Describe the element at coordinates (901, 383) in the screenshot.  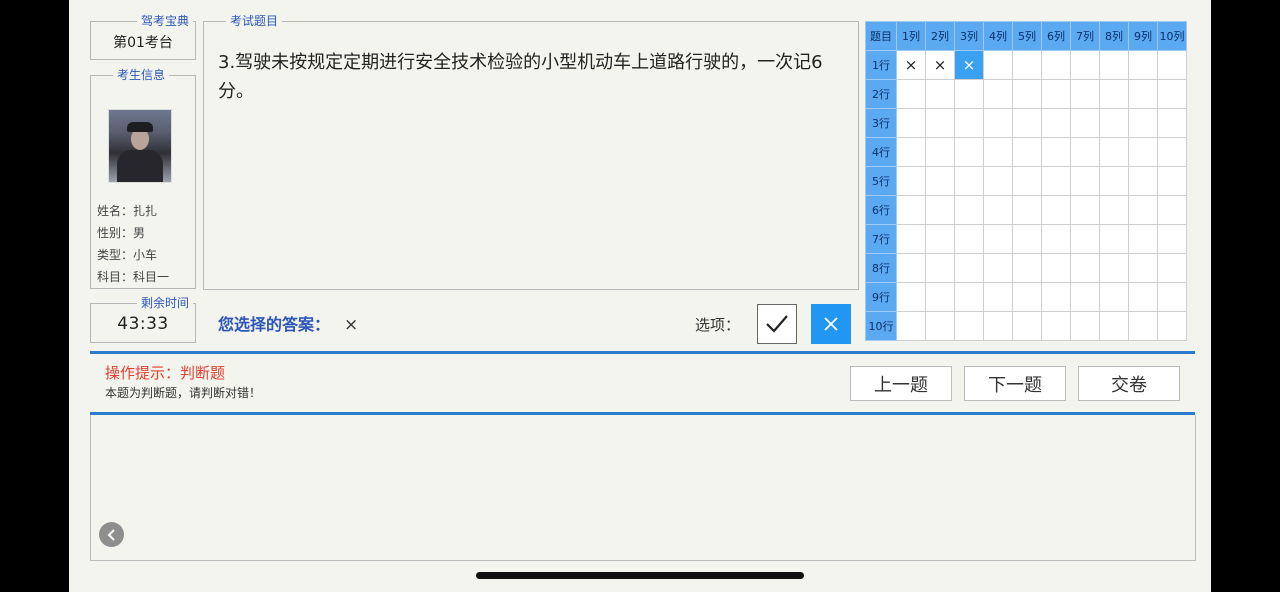
I see `prev-question-button: 上一题` at that location.